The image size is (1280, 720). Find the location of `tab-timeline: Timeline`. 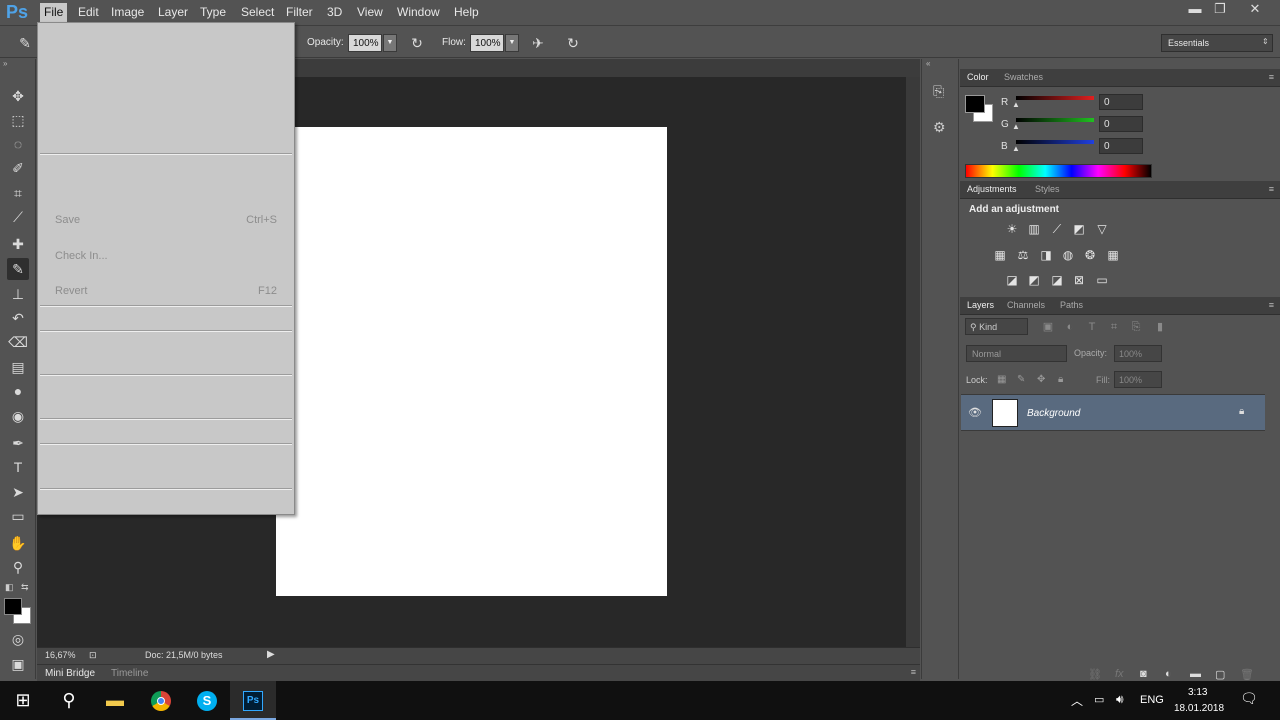

tab-timeline: Timeline is located at coordinates (129, 673).